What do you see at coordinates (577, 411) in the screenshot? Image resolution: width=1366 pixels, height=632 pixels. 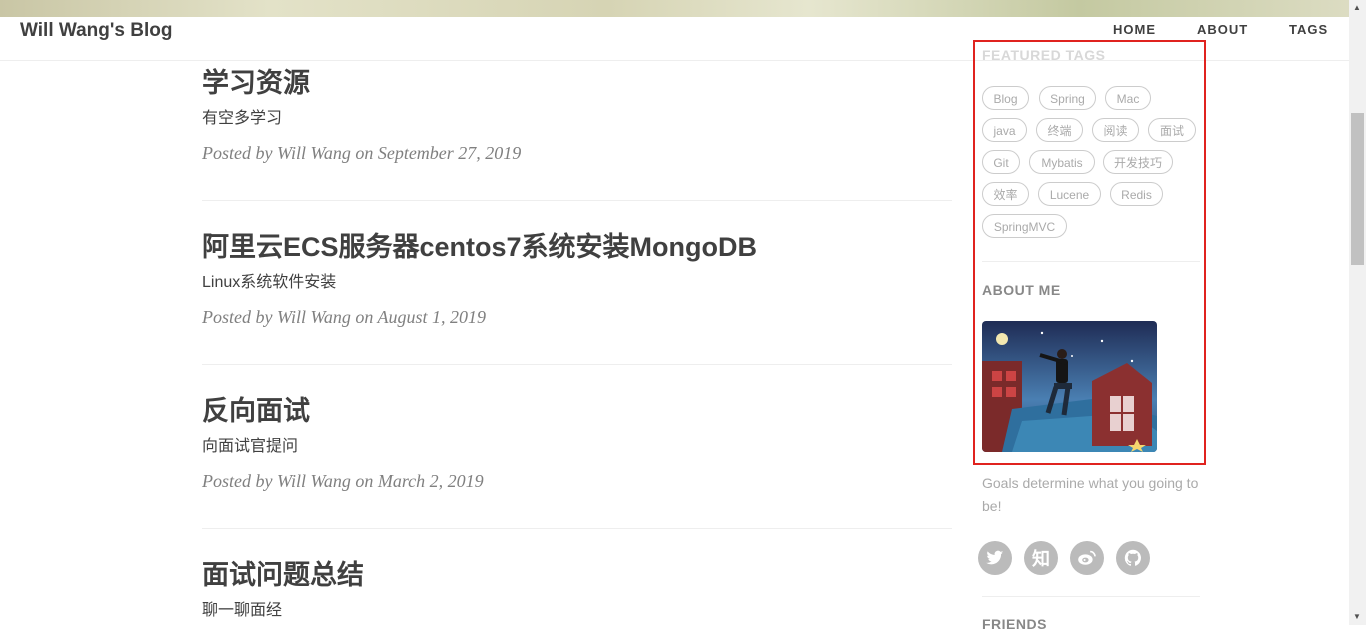 I see `post-title: 反向面试` at bounding box center [577, 411].